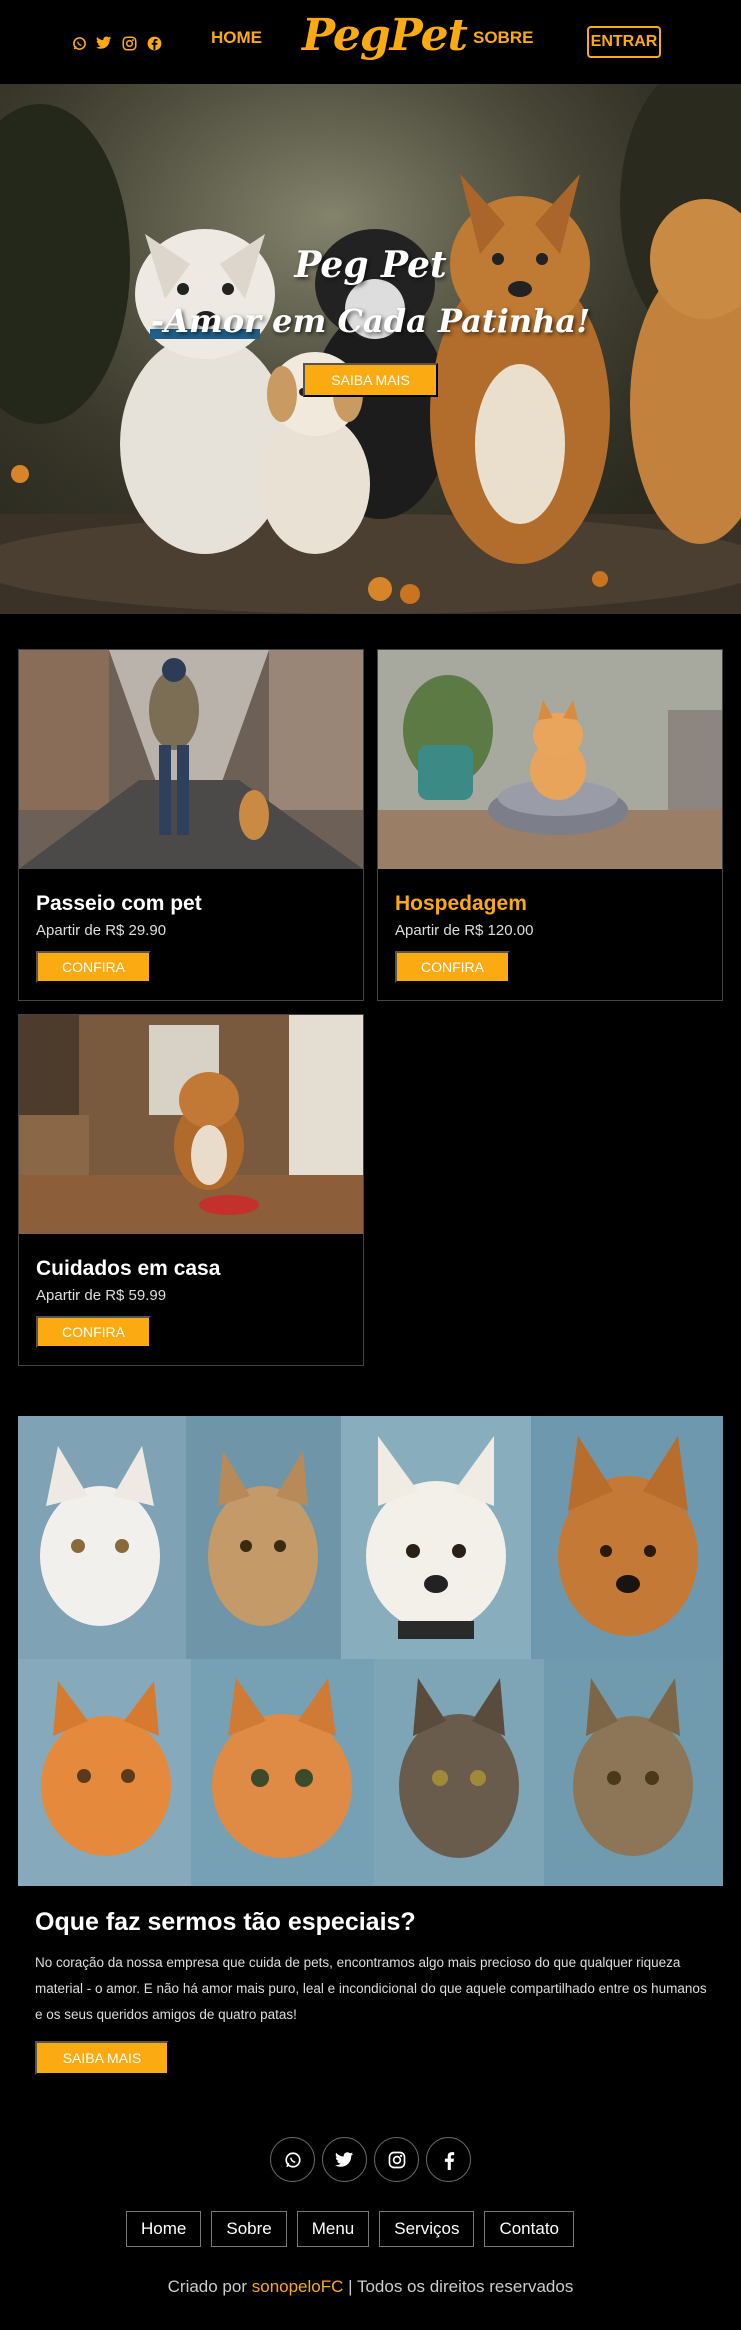 The width and height of the screenshot is (741, 2330). What do you see at coordinates (191, 1124) in the screenshot?
I see `service-image-home-care` at bounding box center [191, 1124].